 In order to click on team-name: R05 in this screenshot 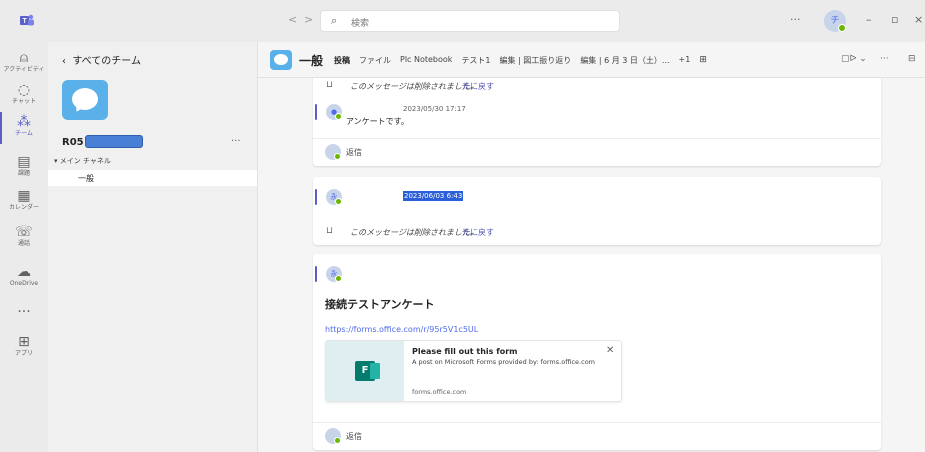, I will do `click(73, 142)`.